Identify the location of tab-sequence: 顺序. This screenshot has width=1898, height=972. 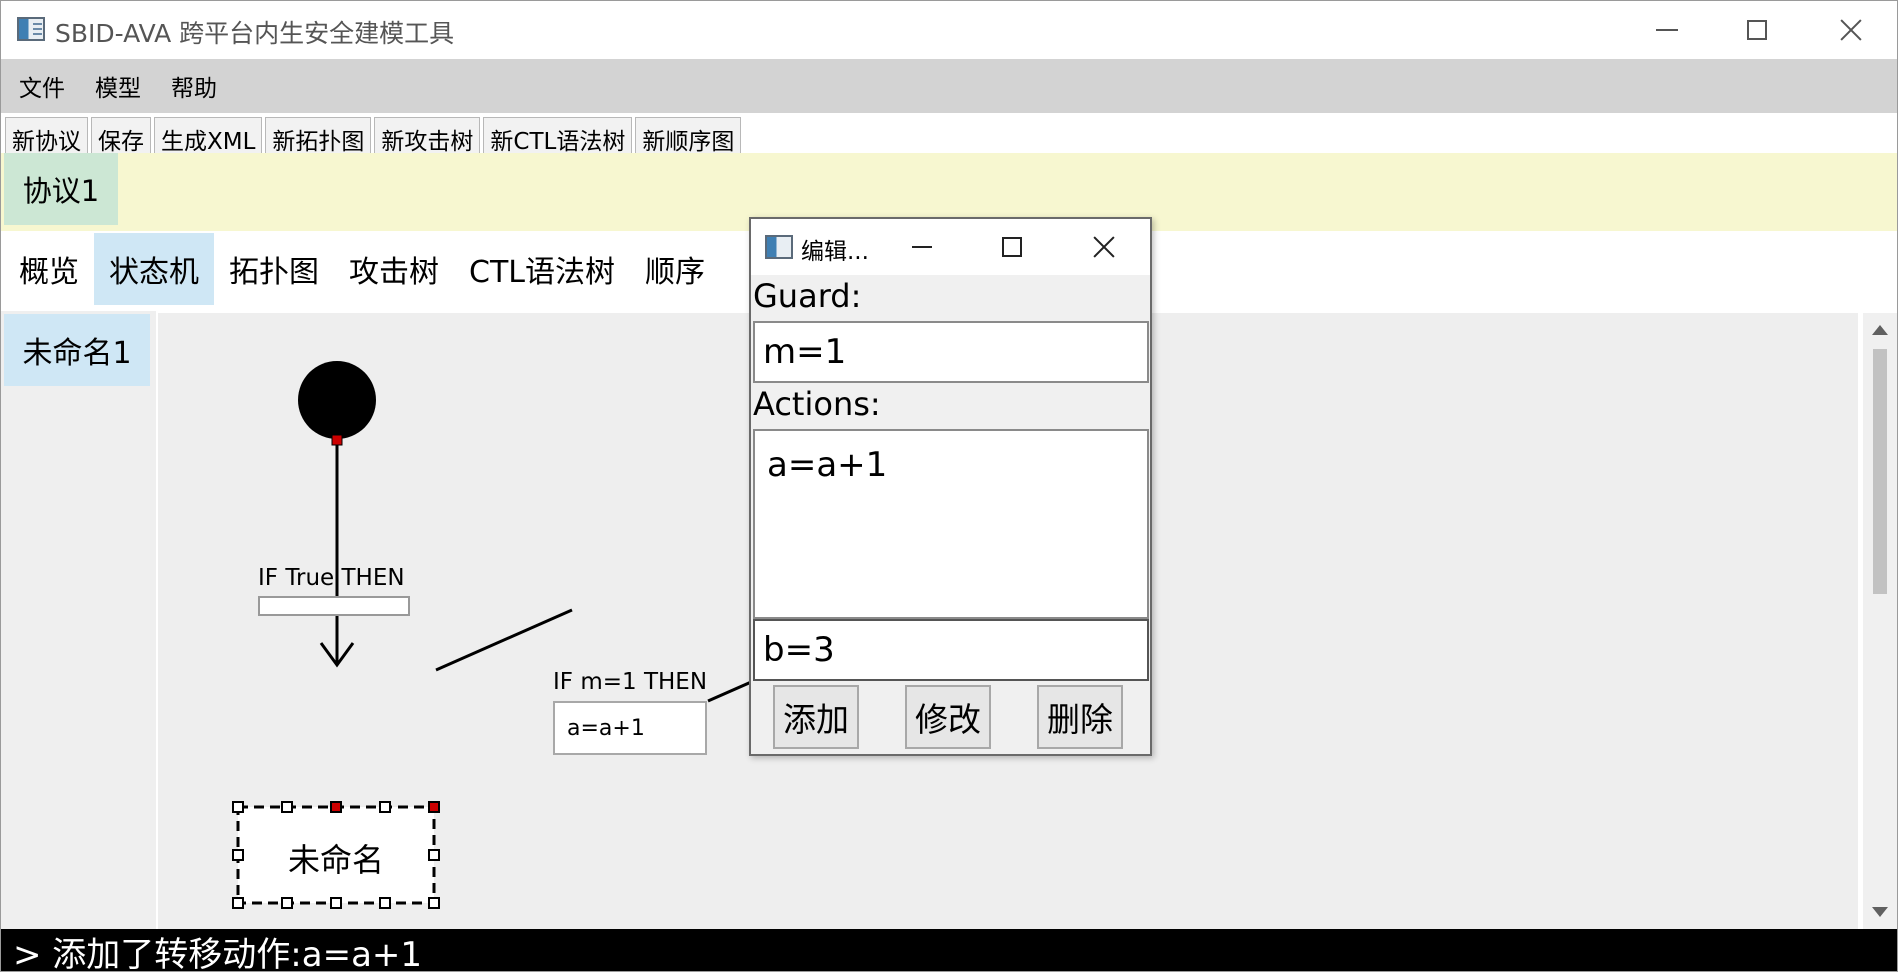
(675, 269).